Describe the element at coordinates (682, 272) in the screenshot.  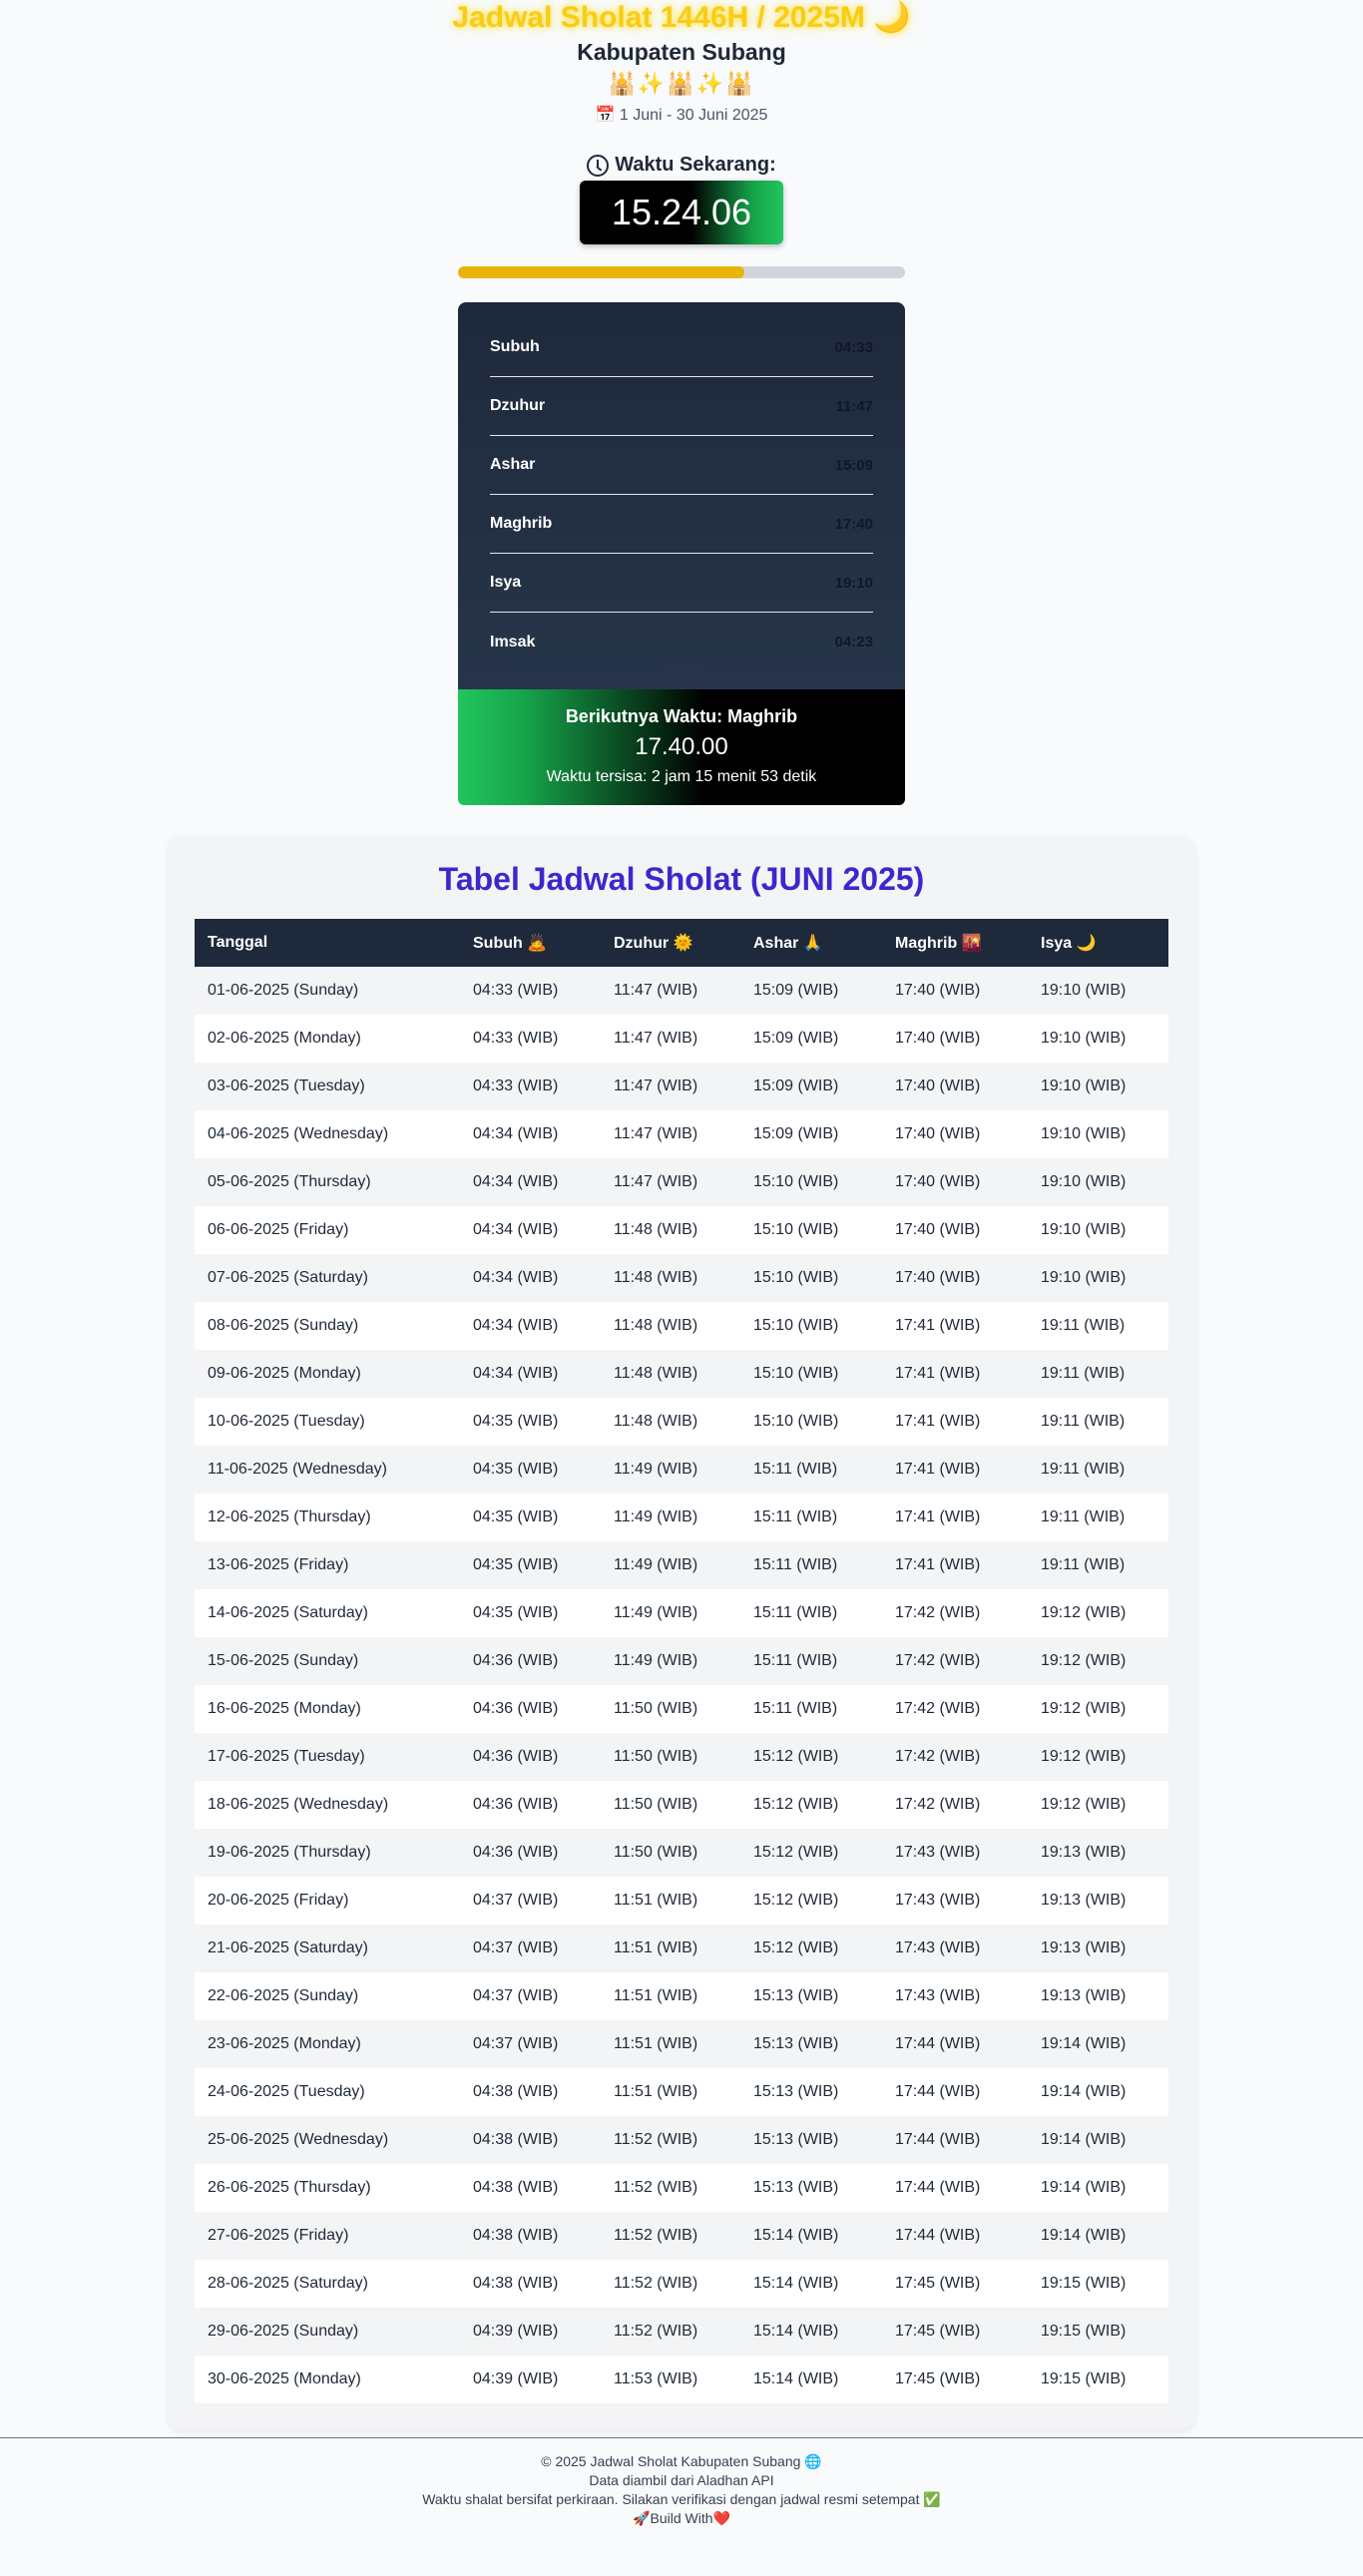
I see `day-progress-bar` at that location.